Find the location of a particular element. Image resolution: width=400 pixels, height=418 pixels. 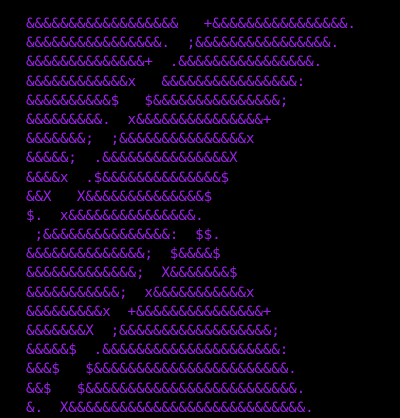

ascii-line: &&$ $&&&&&&&&&&&&&&&&&&&&&&&&&. is located at coordinates (166, 388).